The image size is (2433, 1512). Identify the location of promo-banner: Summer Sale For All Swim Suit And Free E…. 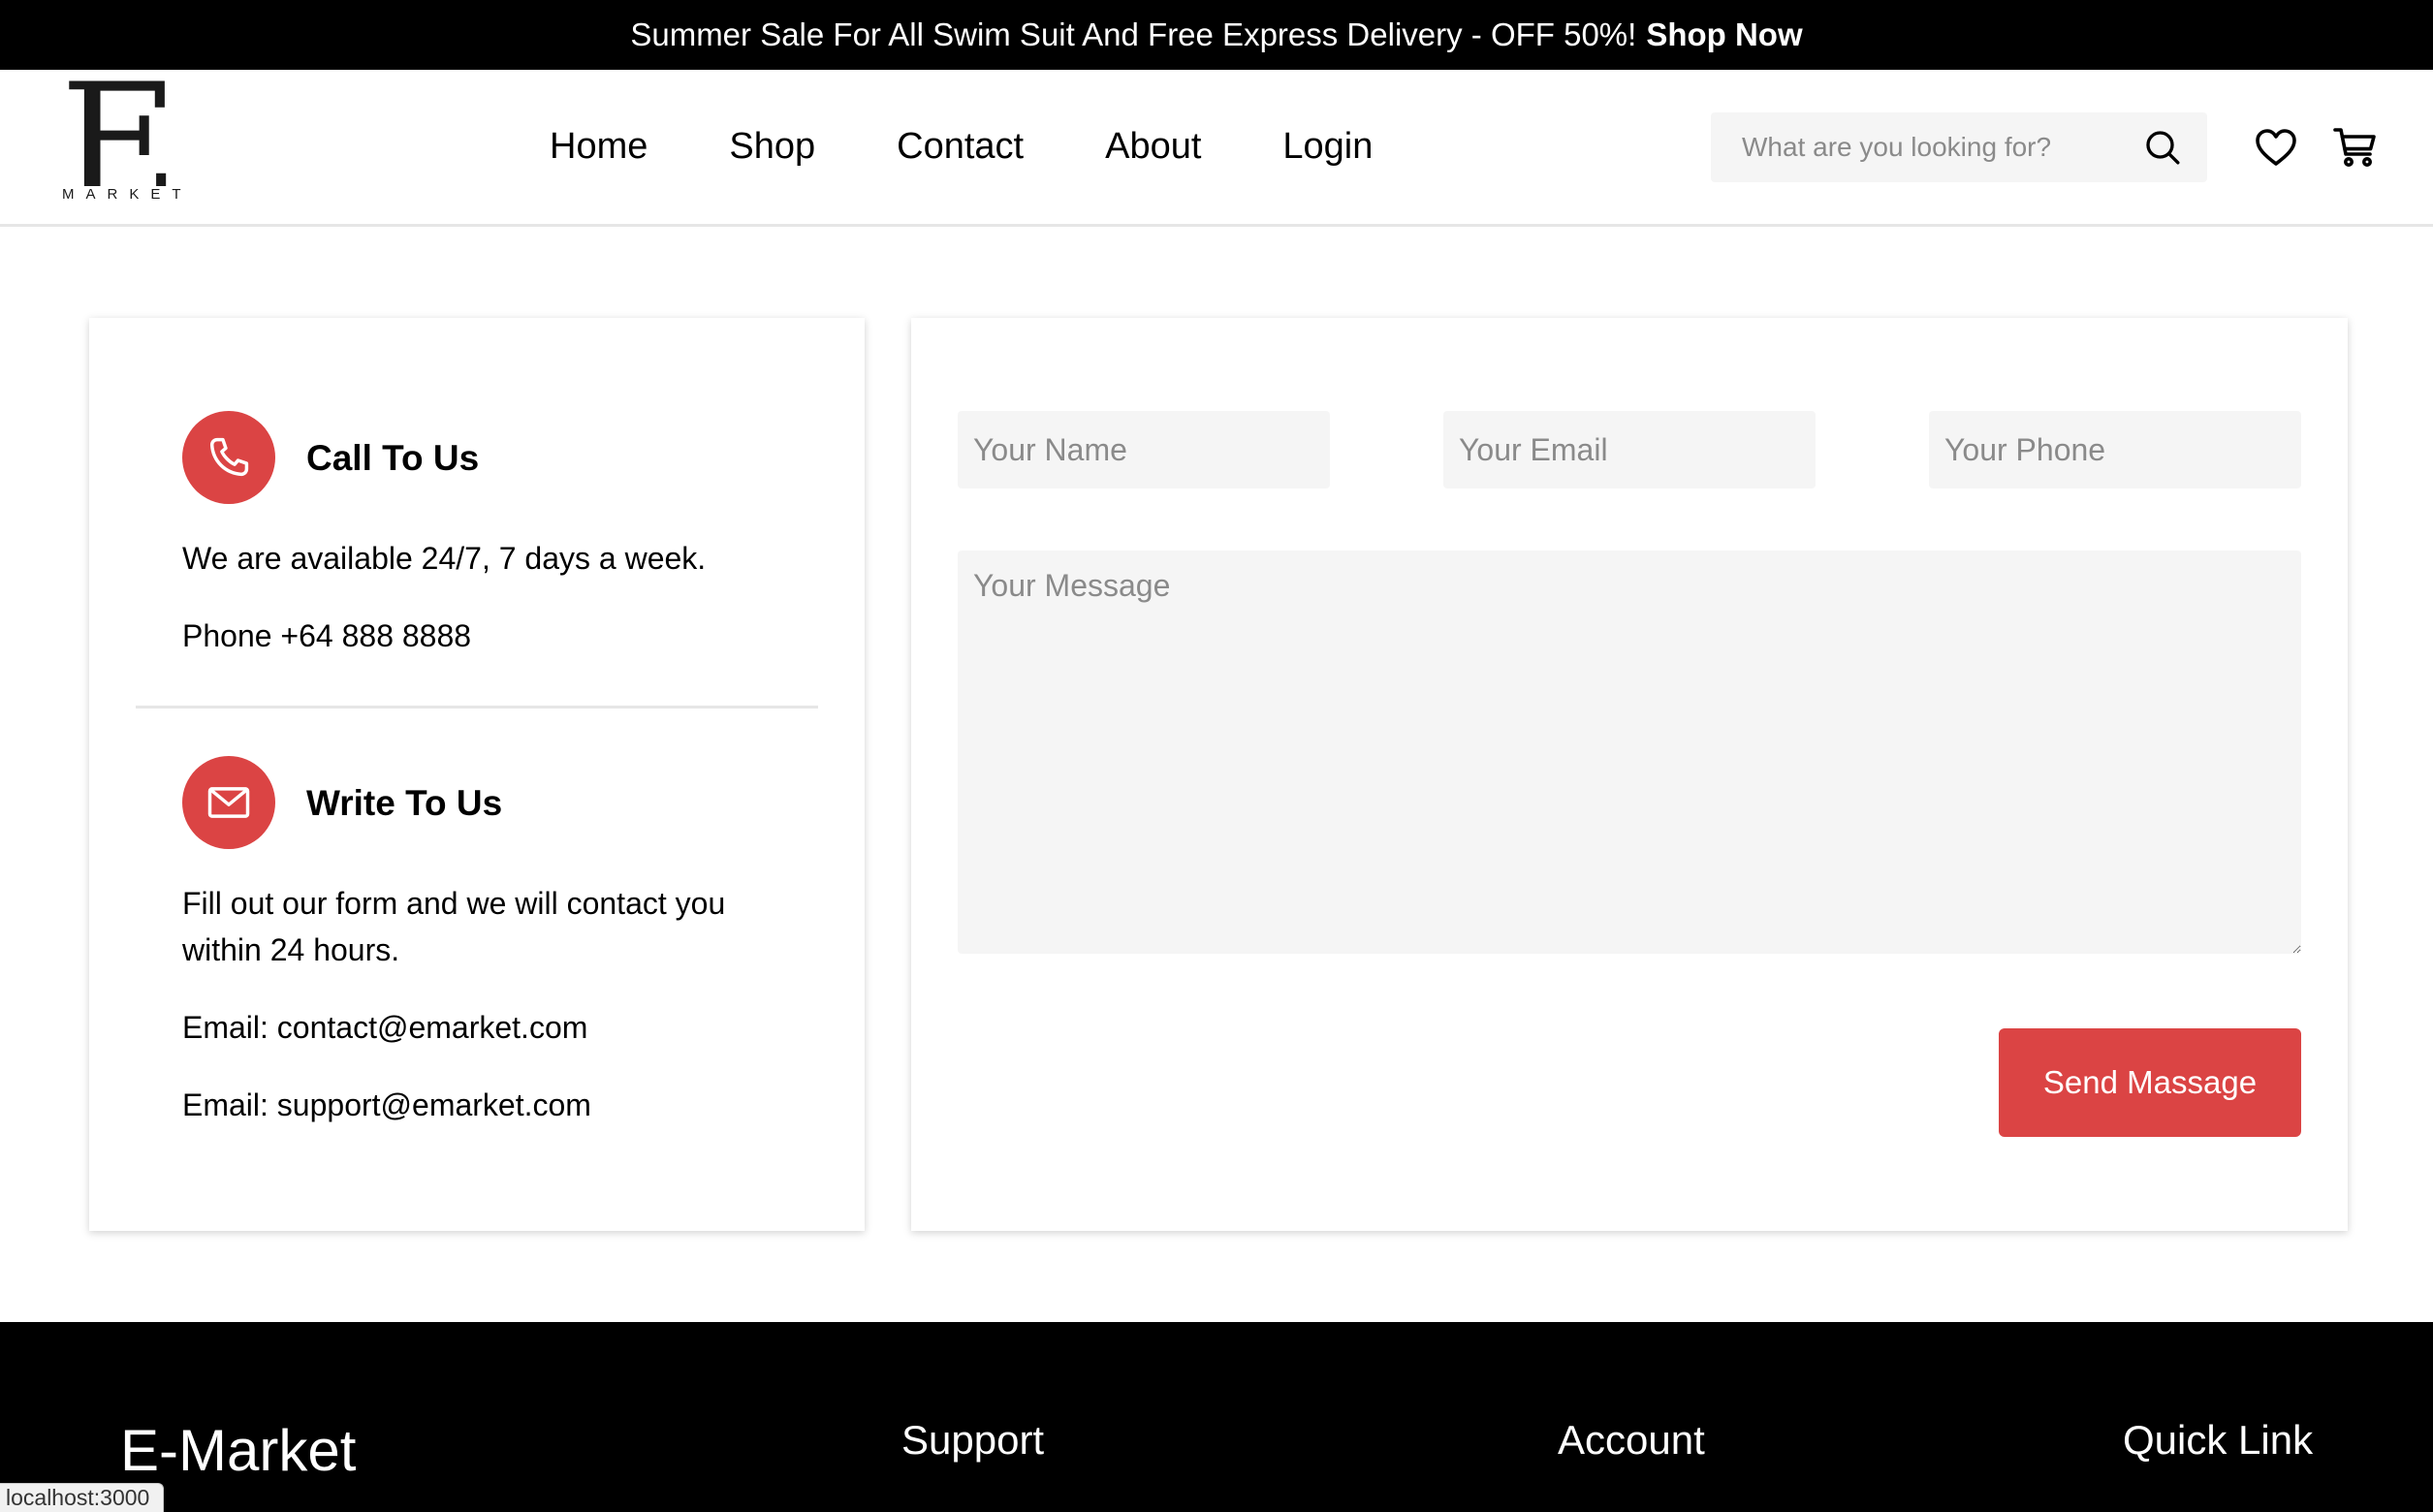
(1216, 35).